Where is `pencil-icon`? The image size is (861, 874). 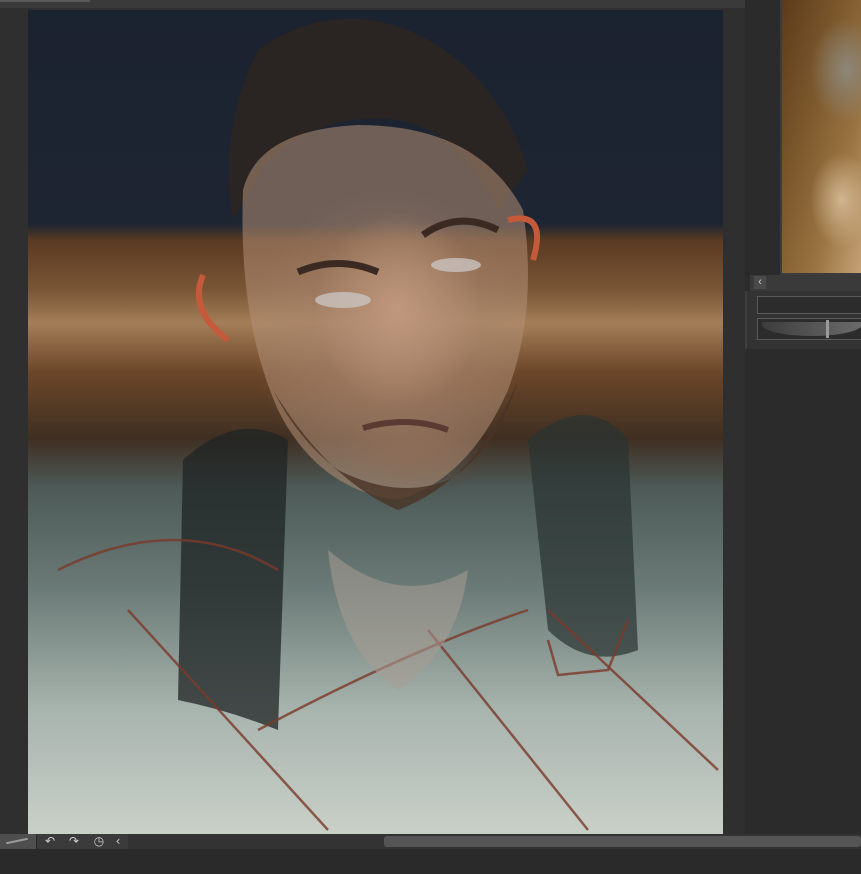 pencil-icon is located at coordinates (17, 841).